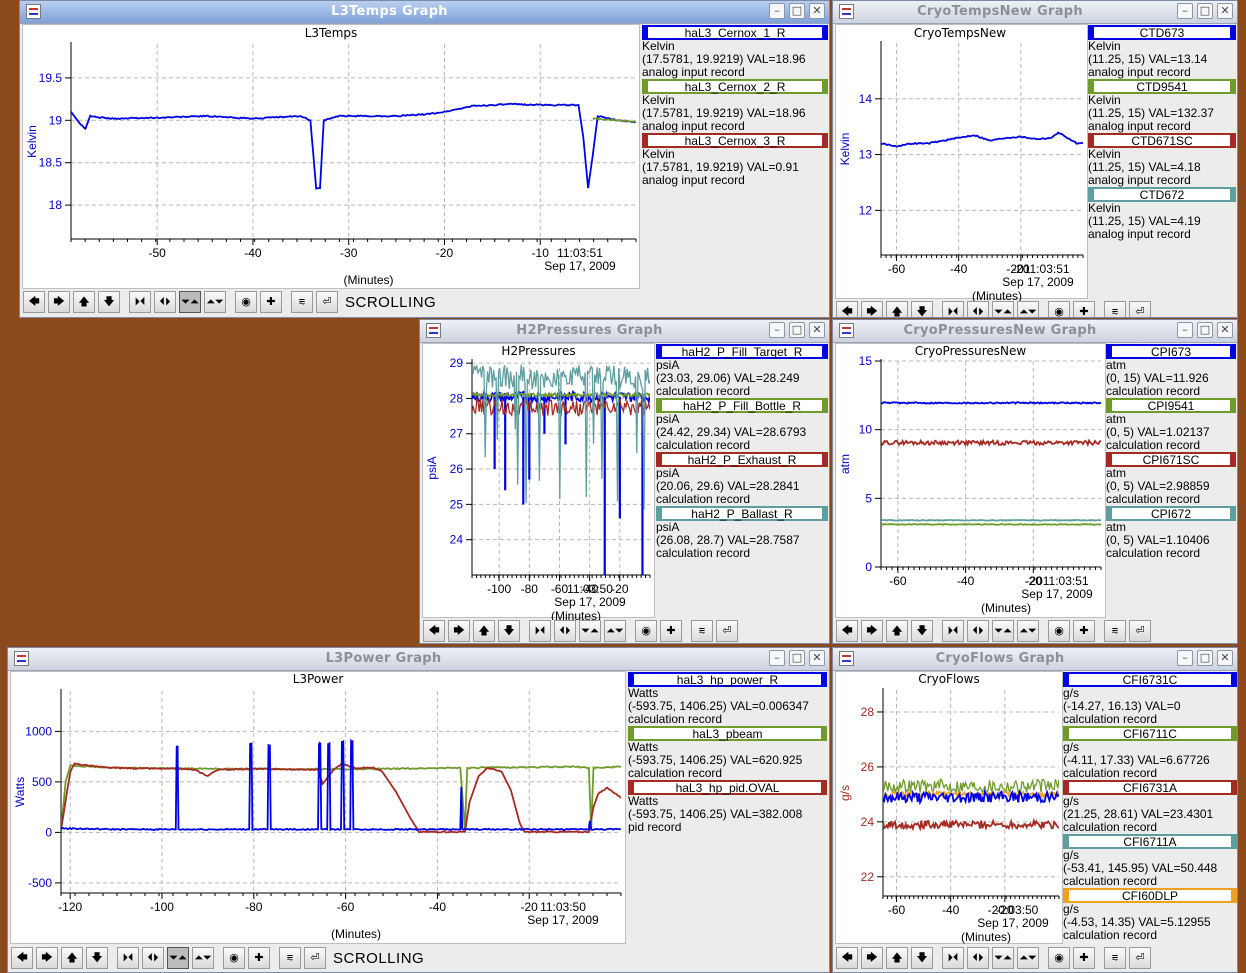 This screenshot has height=973, width=1246. I want to click on legend-swatch: CTD672, so click(1162, 194).